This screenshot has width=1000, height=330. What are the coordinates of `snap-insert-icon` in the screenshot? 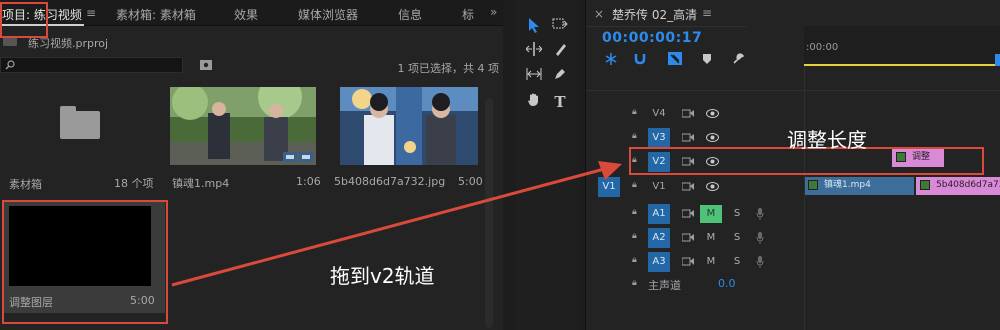 It's located at (611, 59).